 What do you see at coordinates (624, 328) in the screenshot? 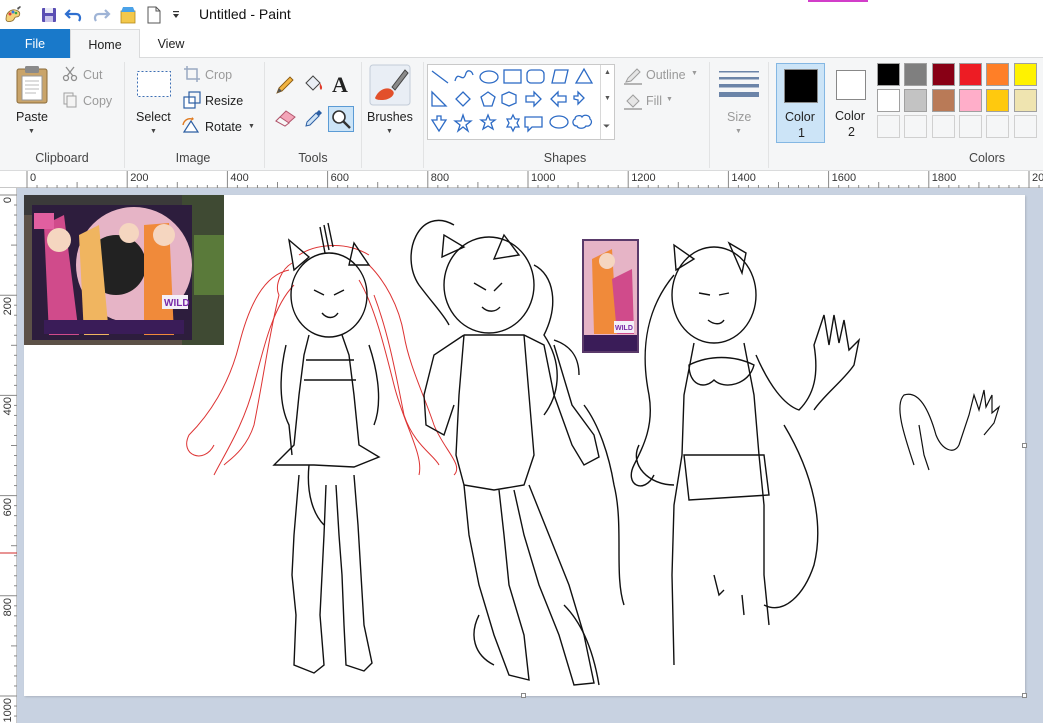
I see `svg-text: WILD` at bounding box center [624, 328].